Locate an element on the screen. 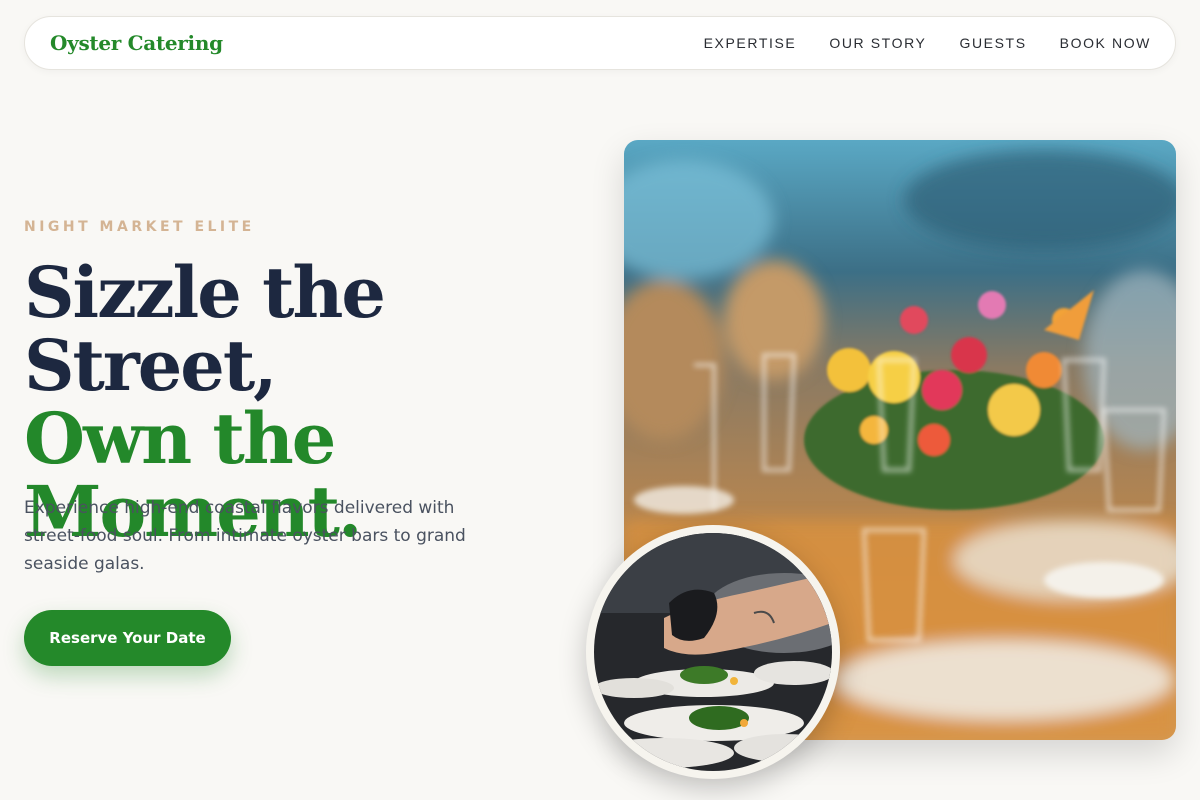  headline-line-2: Own the is located at coordinates (180, 438).